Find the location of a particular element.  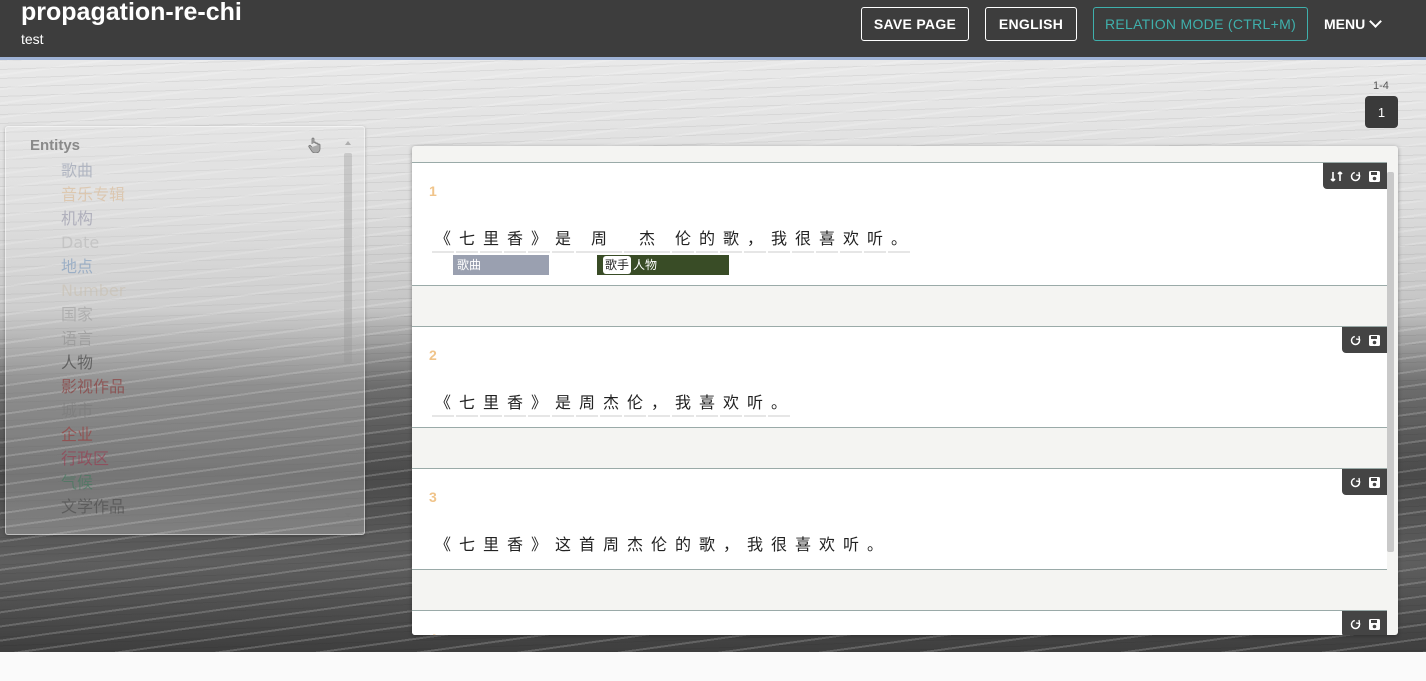

relation-mode-button: RELATION MODE (CTRL+M) is located at coordinates (1200, 24).